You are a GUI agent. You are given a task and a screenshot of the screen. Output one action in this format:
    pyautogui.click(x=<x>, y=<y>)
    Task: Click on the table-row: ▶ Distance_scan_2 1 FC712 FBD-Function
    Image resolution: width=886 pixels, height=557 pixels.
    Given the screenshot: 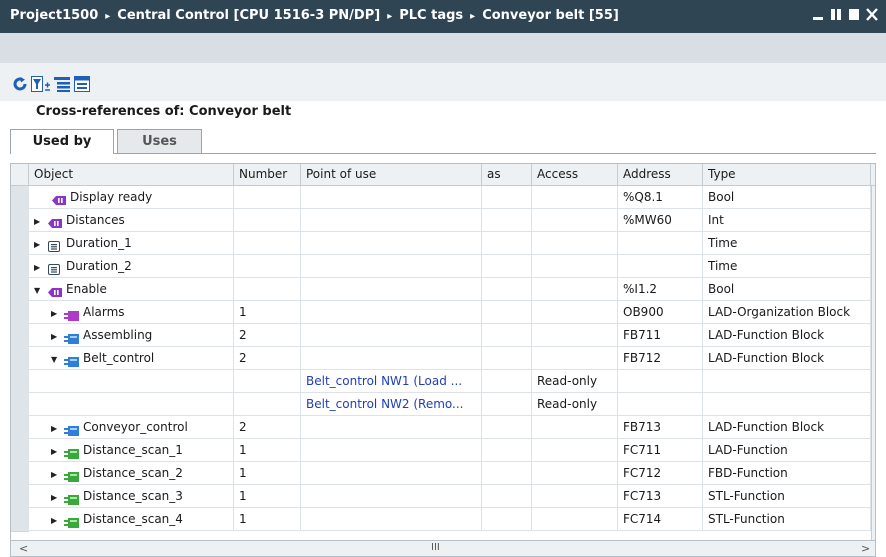 What is the action you would take?
    pyautogui.click(x=441, y=474)
    